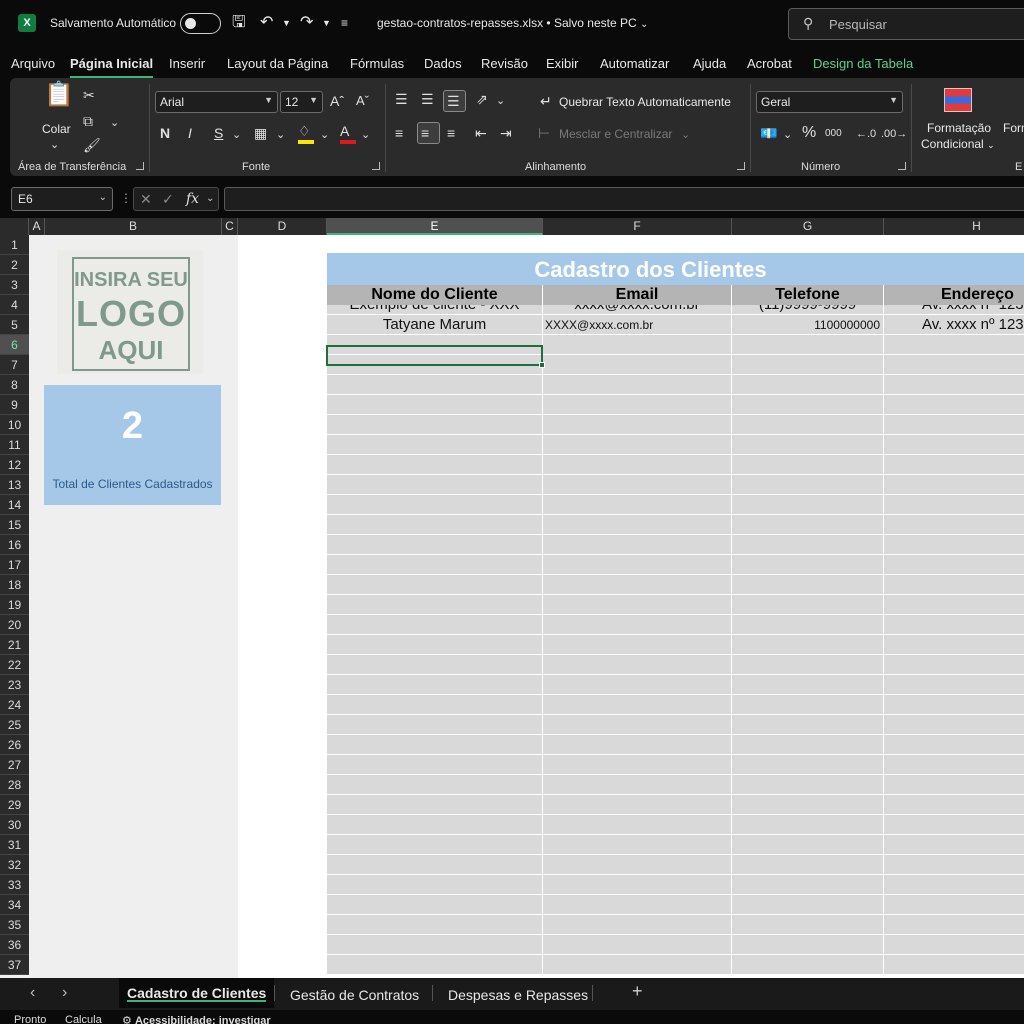 The width and height of the screenshot is (1024, 1024). Describe the element at coordinates (506, 133) in the screenshot. I see `increase-indent-icon: ⇥` at that location.